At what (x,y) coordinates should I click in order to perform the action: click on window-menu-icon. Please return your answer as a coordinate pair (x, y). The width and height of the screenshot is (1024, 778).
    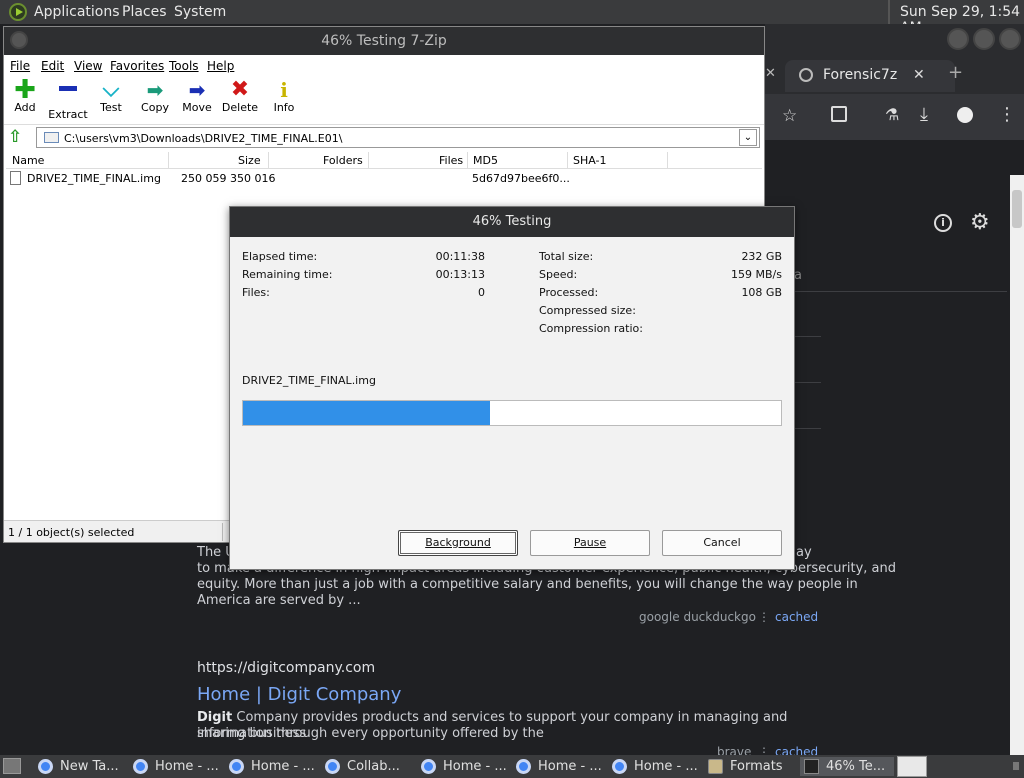
    Looking at the image, I should click on (19, 40).